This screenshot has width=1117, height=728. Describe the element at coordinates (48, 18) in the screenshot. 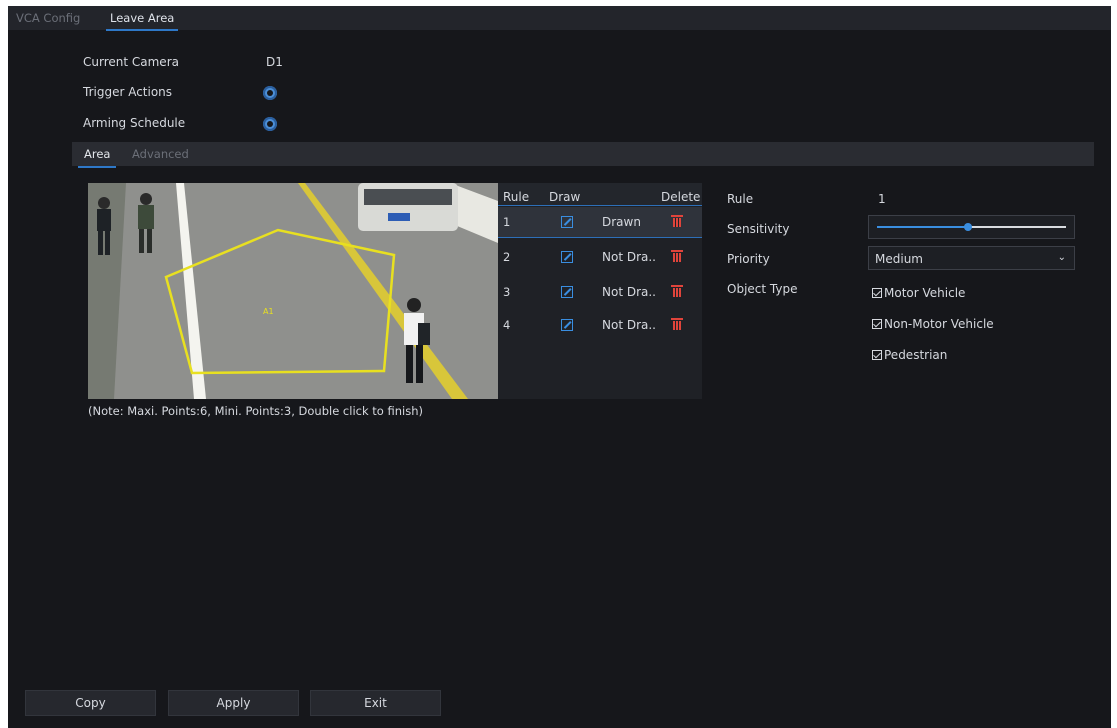

I see `tab-vca-config: VCA Config` at that location.